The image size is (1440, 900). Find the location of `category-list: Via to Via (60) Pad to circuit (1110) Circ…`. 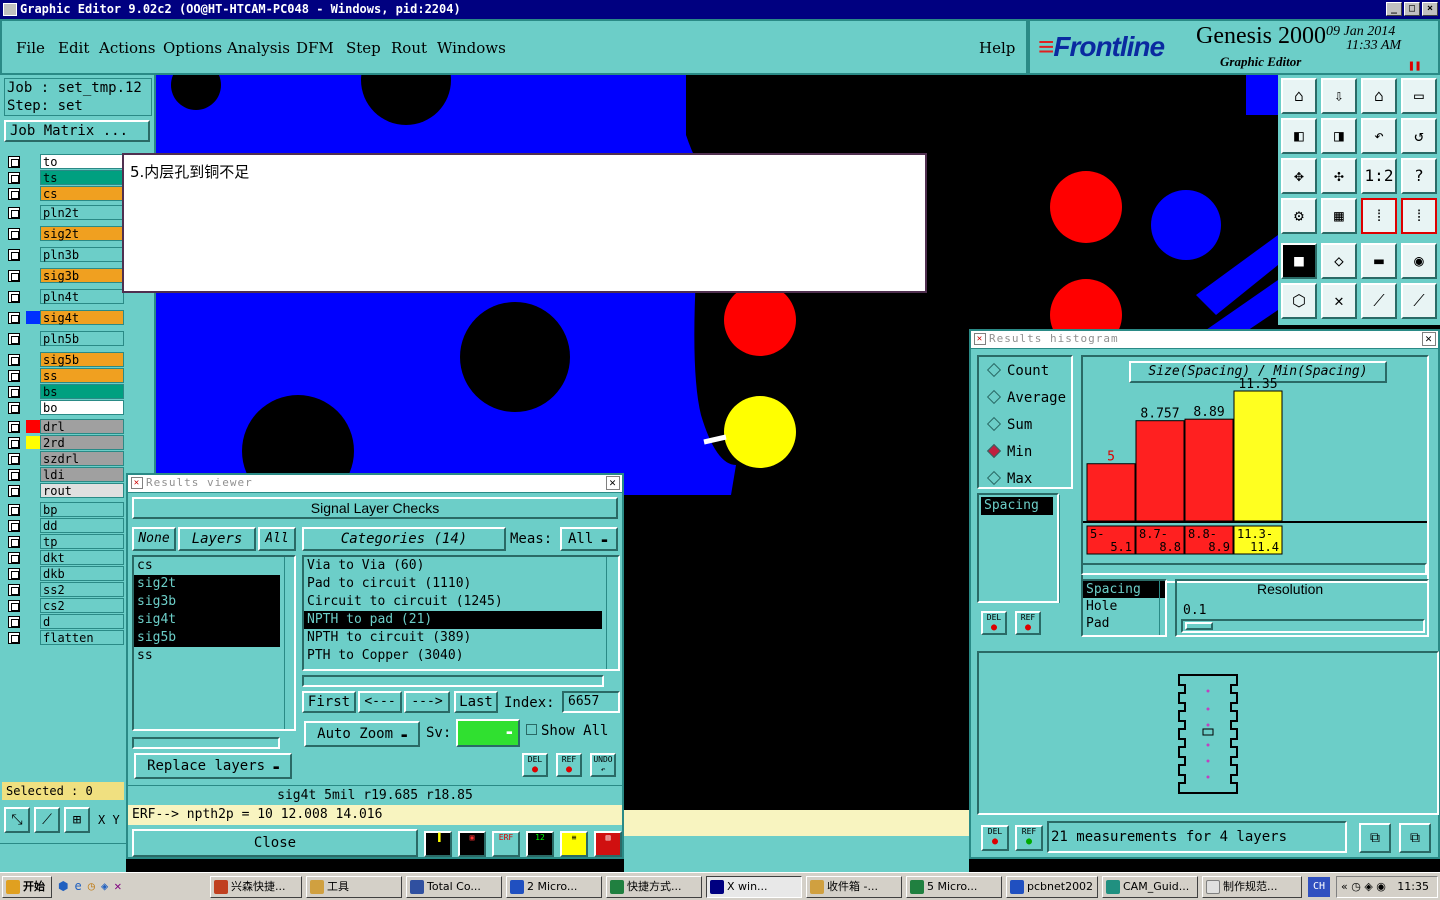

category-list: Via to Via (60) Pad to circuit (1110) Circ… is located at coordinates (461, 613).